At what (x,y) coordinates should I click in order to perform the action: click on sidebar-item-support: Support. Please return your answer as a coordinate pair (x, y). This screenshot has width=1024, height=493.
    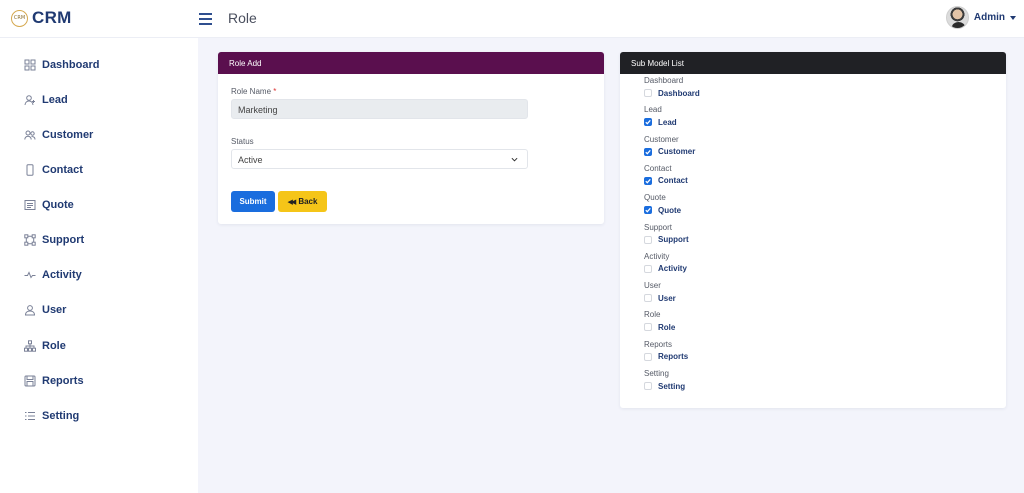
    Looking at the image, I should click on (54, 240).